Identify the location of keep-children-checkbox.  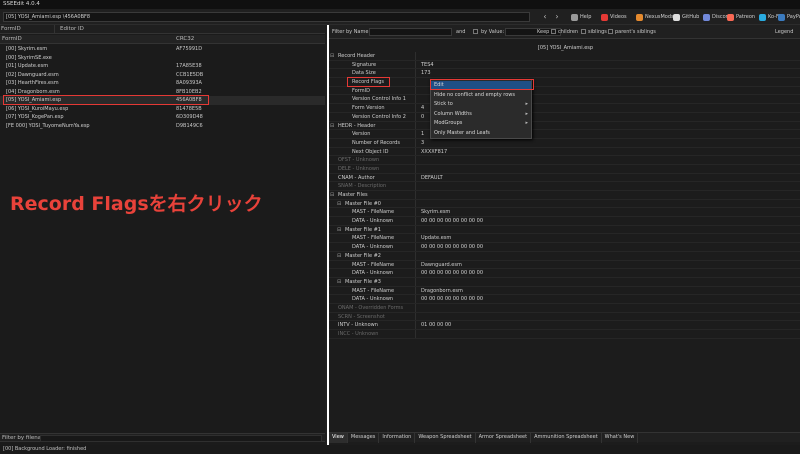
(553, 31).